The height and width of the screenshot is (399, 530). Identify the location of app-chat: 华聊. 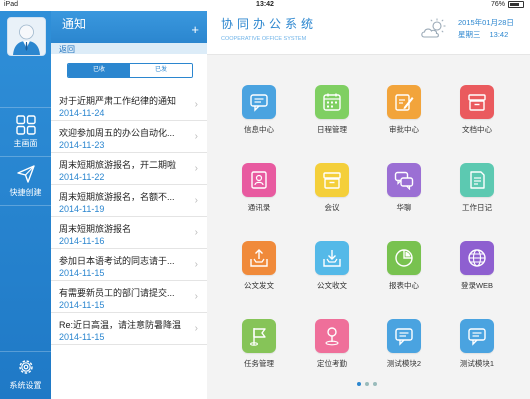
(404, 188).